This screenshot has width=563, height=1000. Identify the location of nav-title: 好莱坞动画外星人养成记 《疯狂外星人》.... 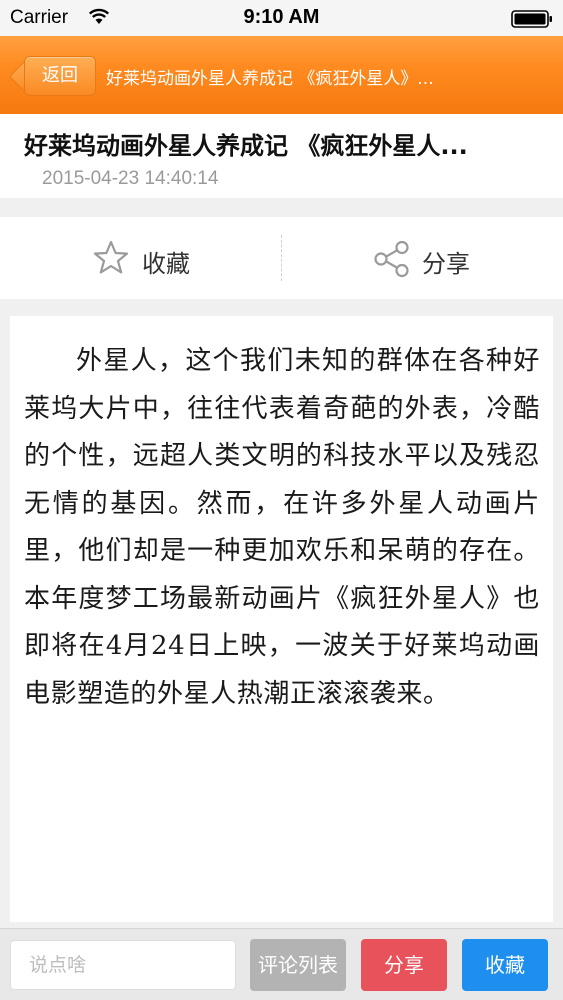
(270, 79).